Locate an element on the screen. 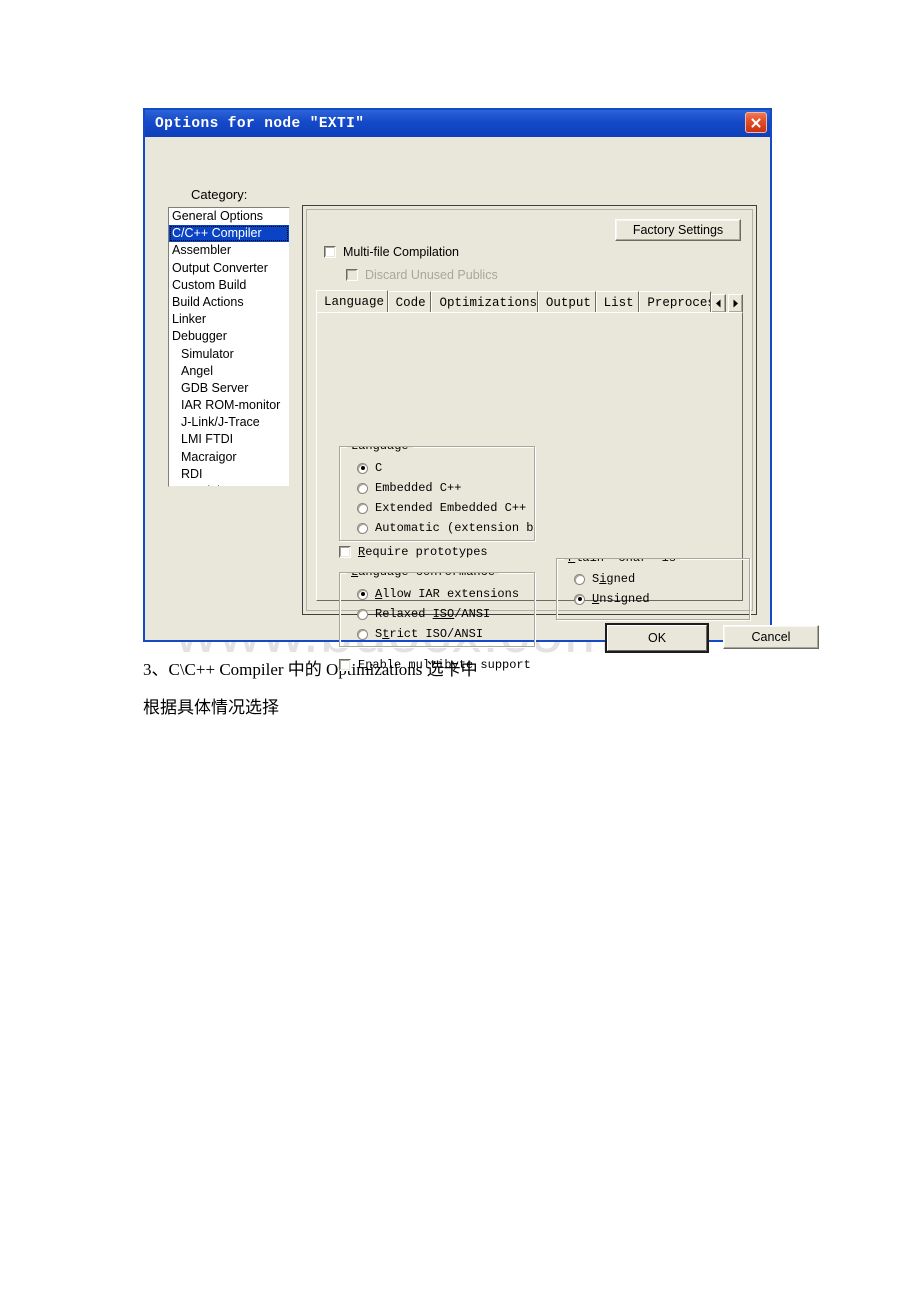 The image size is (920, 1302). sidebar-item-build-actions: Build Actions is located at coordinates (229, 302).